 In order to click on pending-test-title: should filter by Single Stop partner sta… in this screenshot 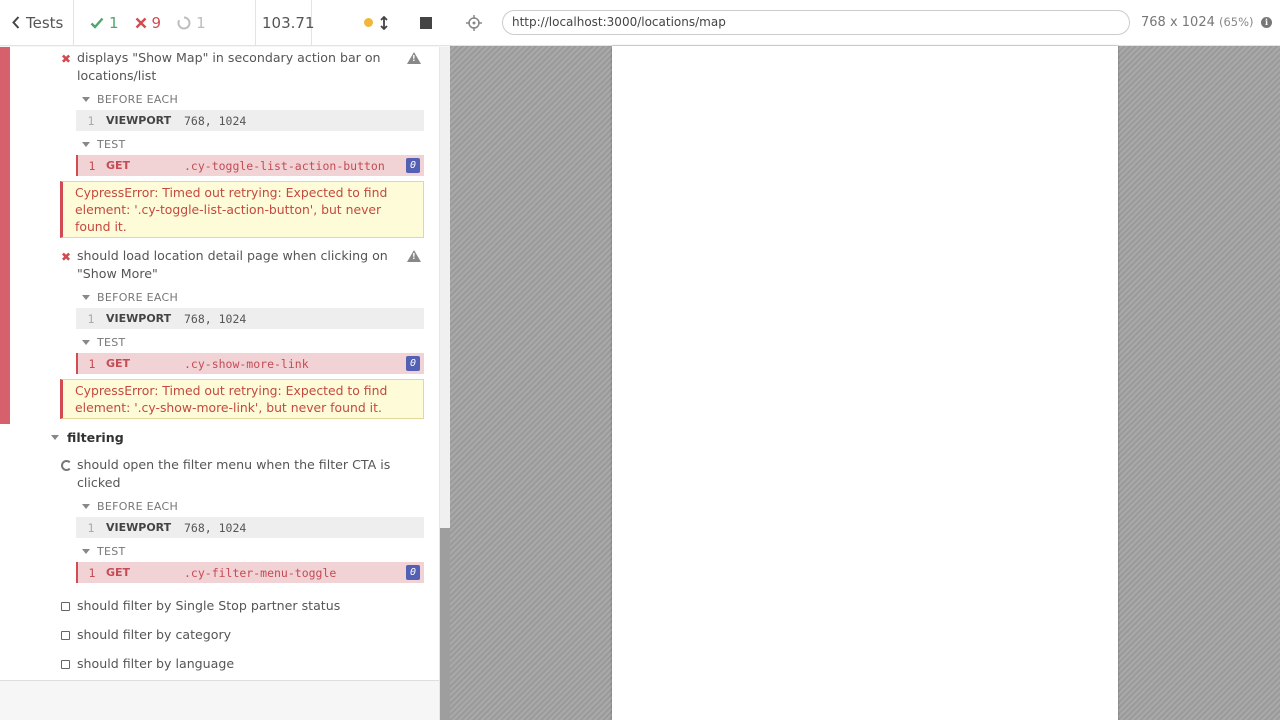, I will do `click(208, 606)`.